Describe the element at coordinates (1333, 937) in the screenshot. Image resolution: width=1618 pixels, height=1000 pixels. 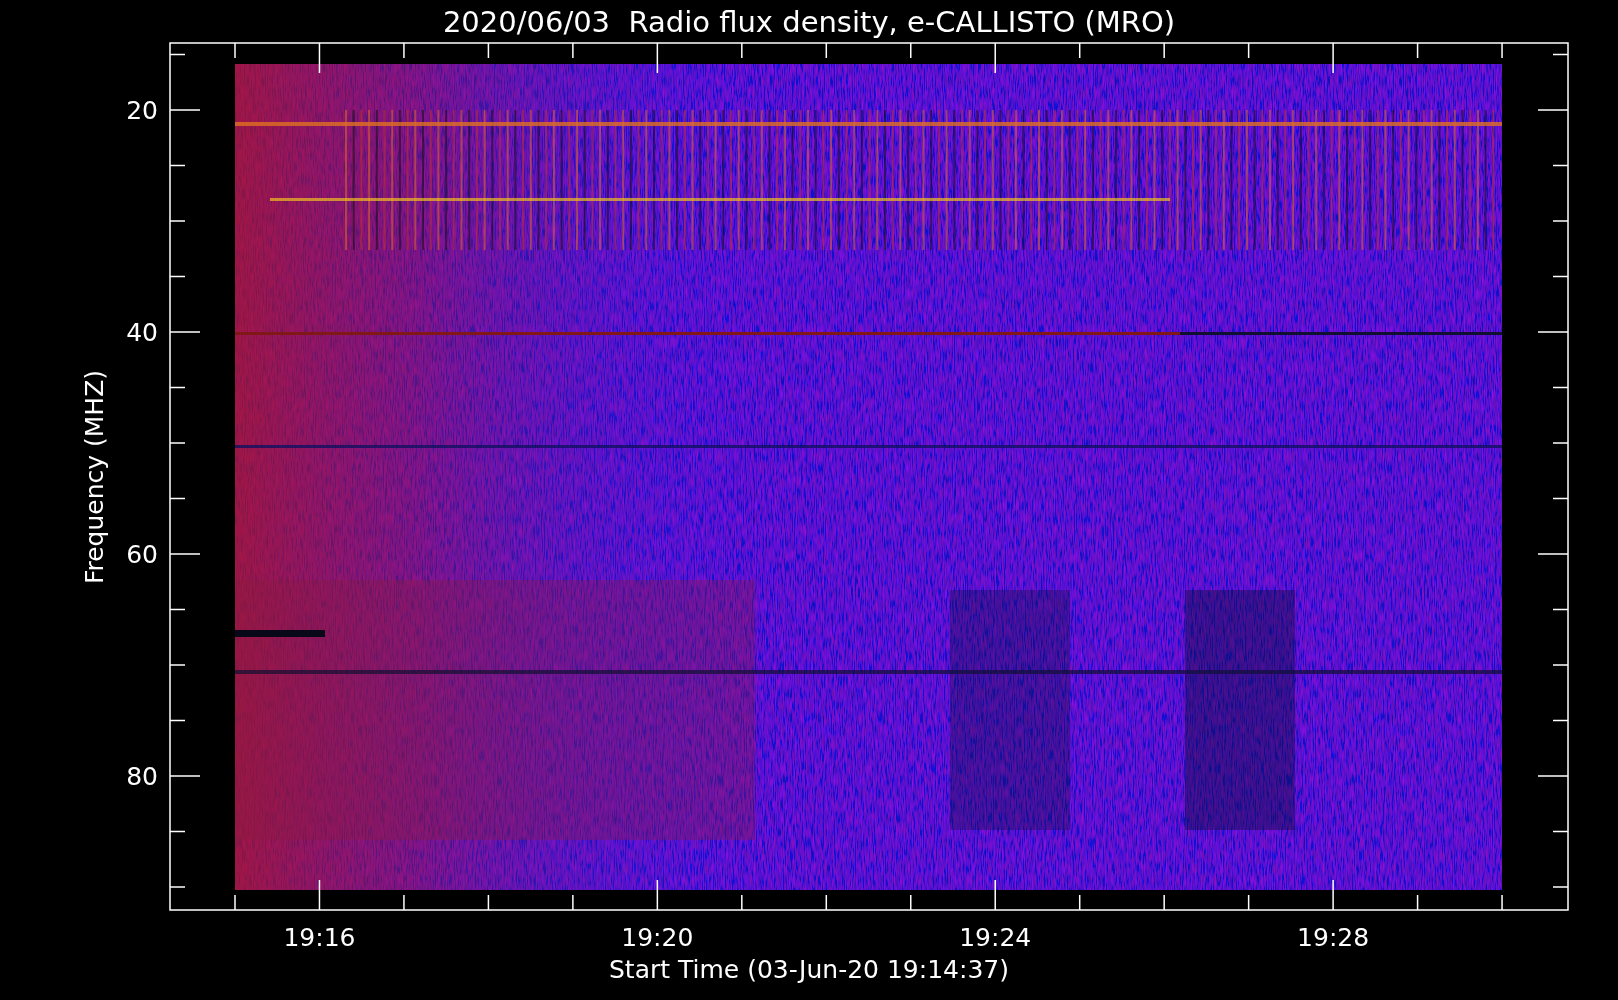
I see `x-tick-label: 19:28` at that location.